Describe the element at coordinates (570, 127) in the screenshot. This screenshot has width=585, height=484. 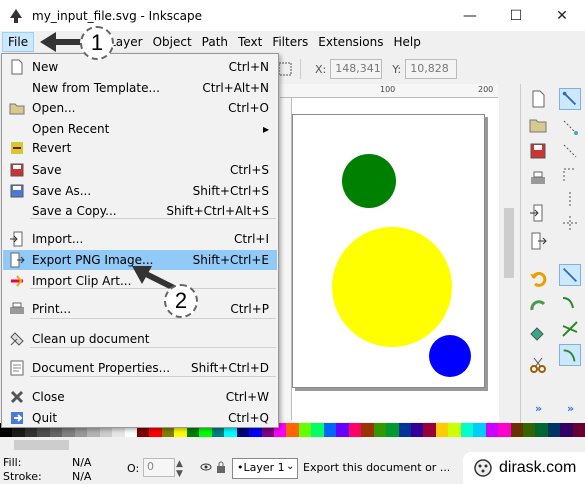
I see `snap-bbox-icon` at that location.